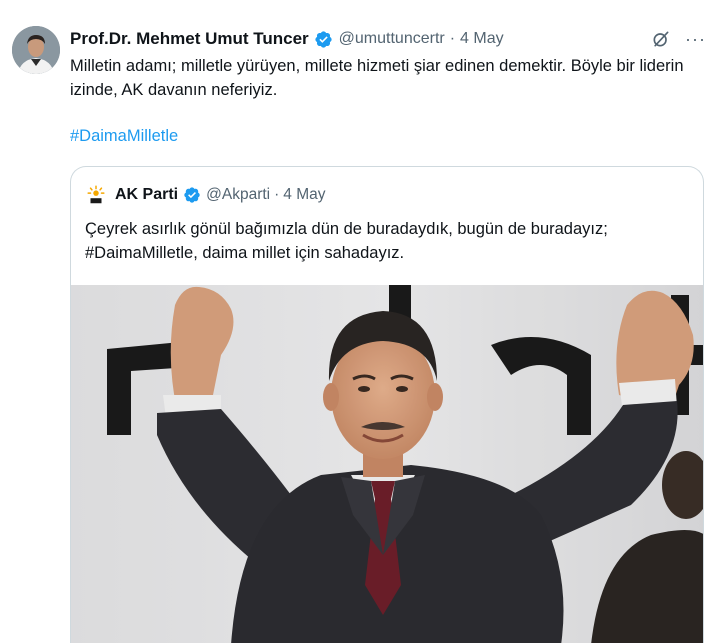 Image resolution: width=720 pixels, height=643 pixels. What do you see at coordinates (124, 136) in the screenshot?
I see `hashtag-link: #DaimaMilletle` at bounding box center [124, 136].